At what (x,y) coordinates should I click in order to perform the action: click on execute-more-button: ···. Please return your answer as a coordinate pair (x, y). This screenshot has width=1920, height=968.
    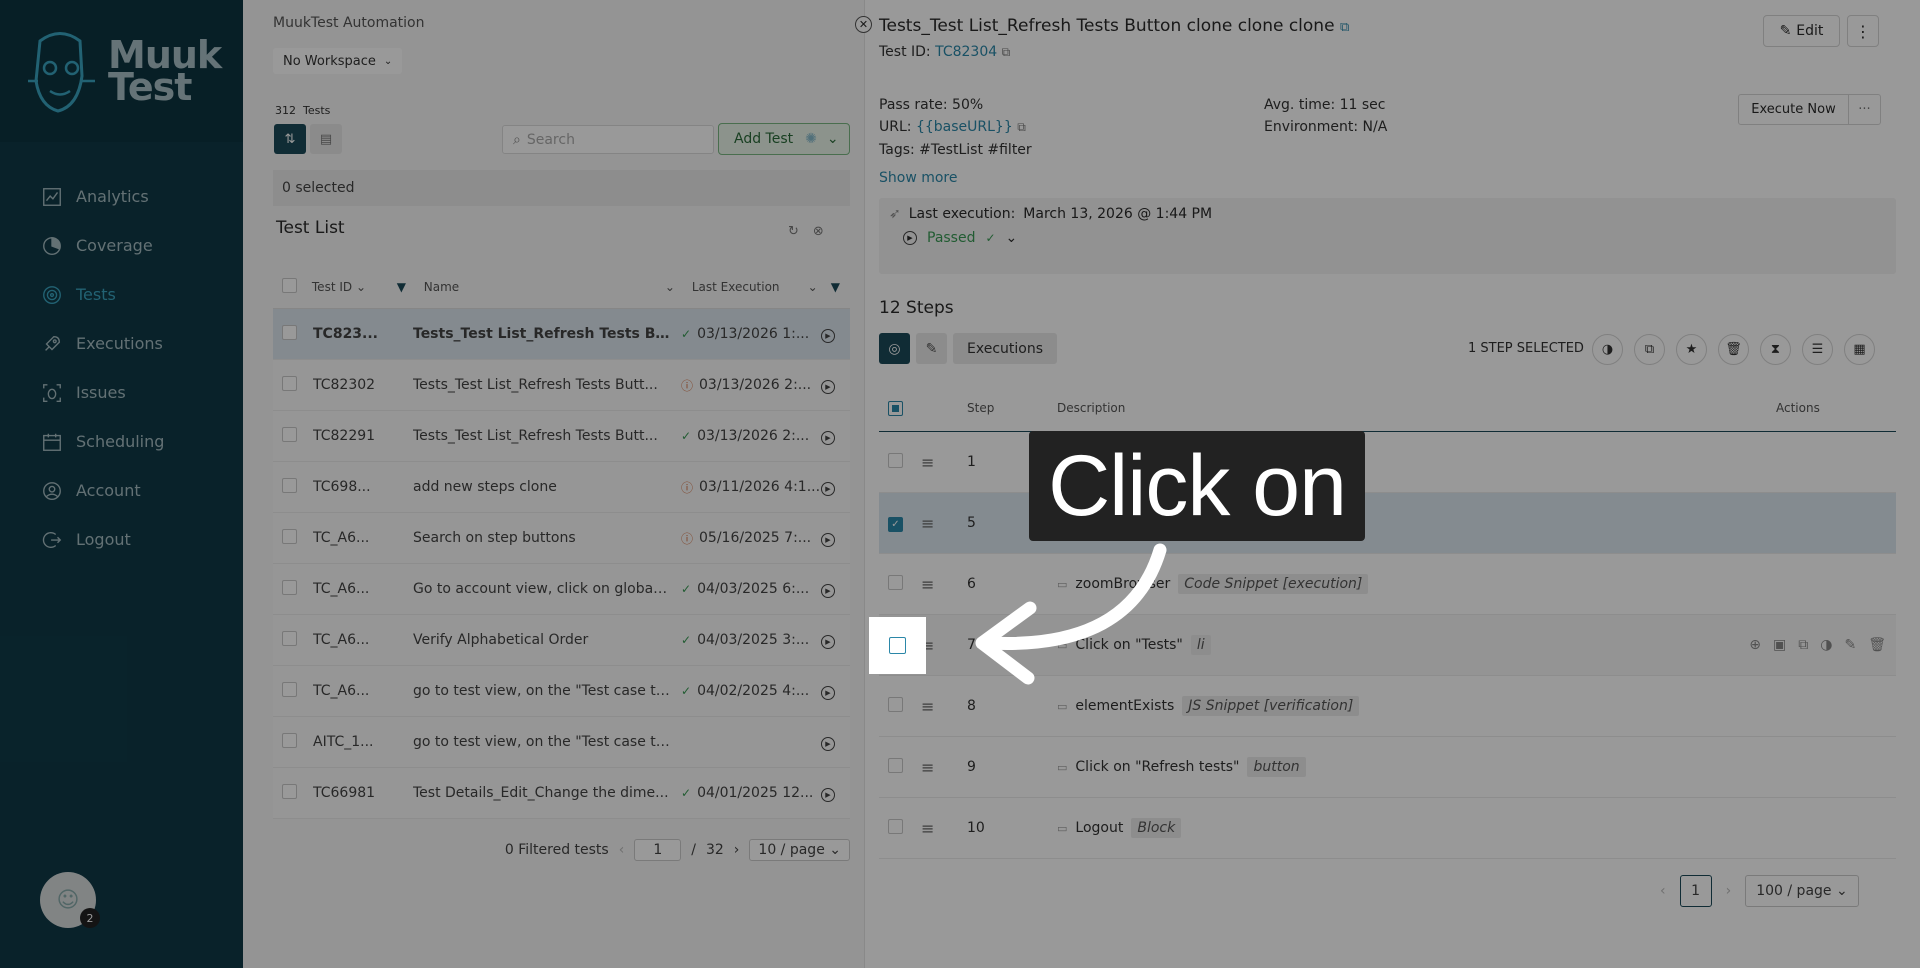
    Looking at the image, I should click on (1864, 109).